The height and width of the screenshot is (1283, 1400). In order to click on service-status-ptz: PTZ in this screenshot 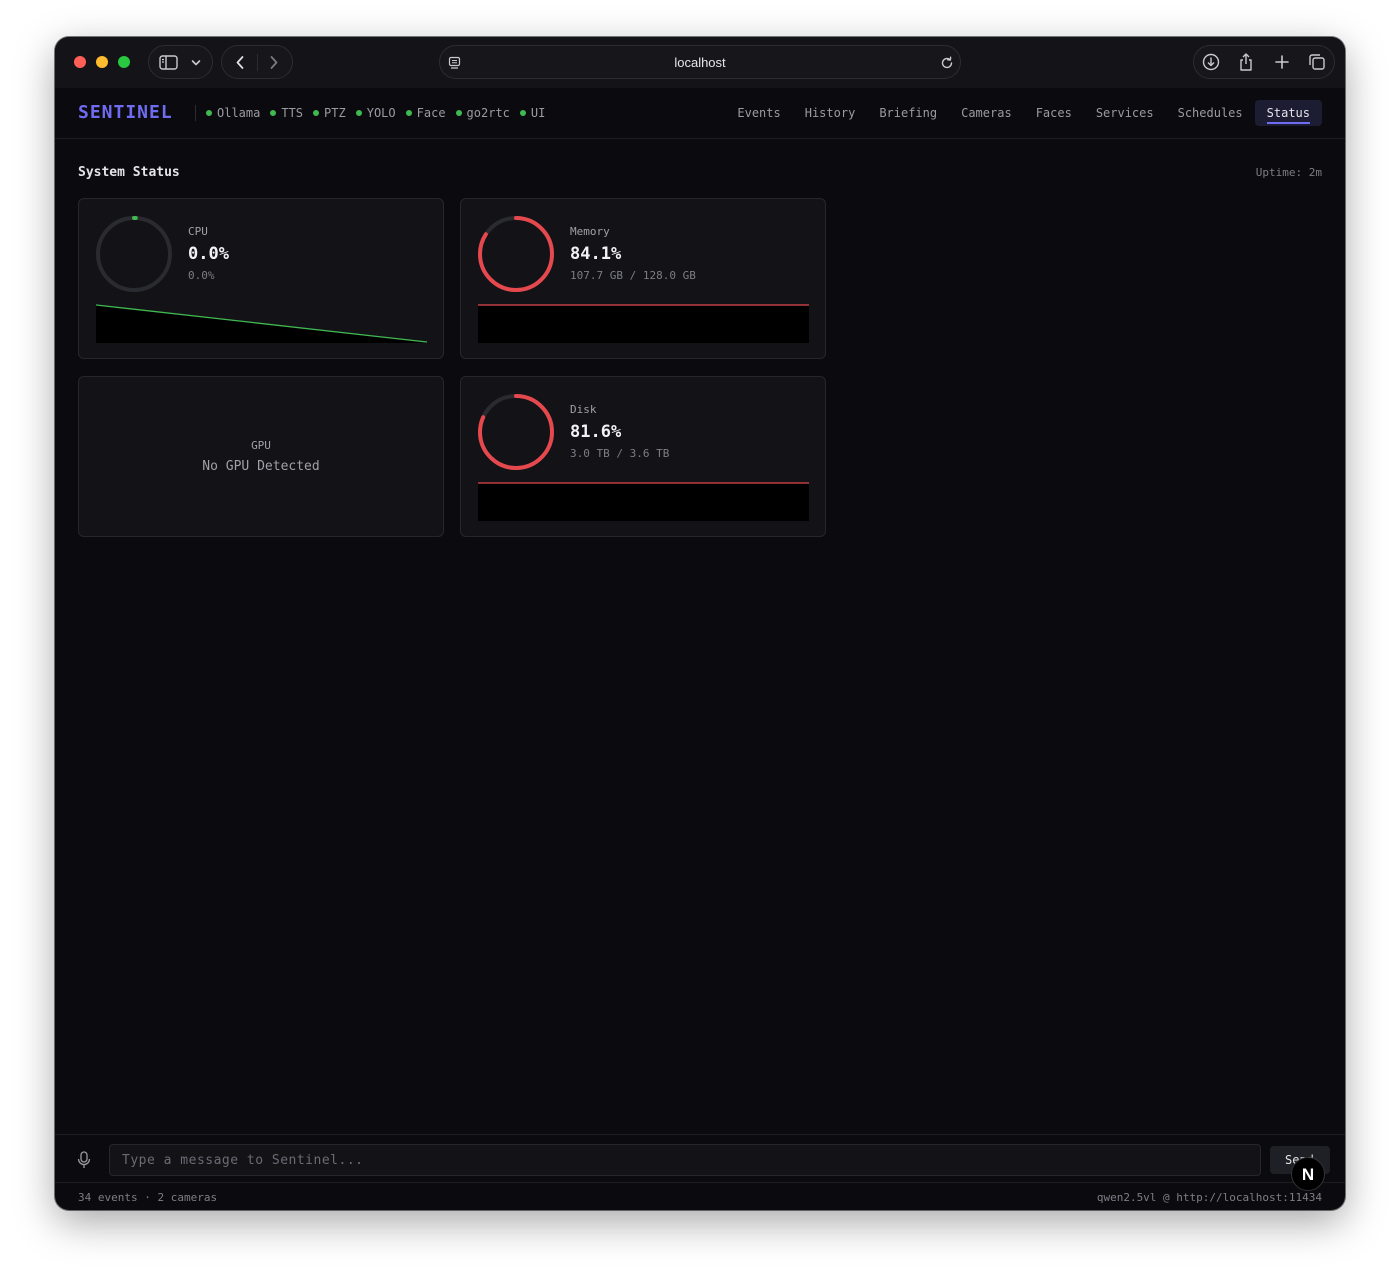, I will do `click(329, 113)`.